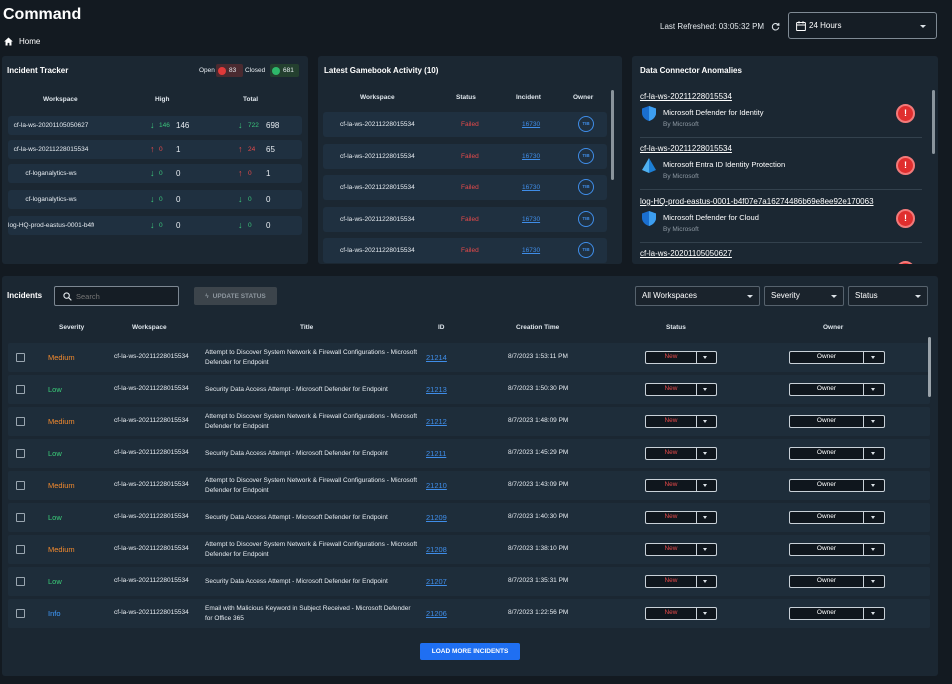  I want to click on search-box, so click(116, 296).